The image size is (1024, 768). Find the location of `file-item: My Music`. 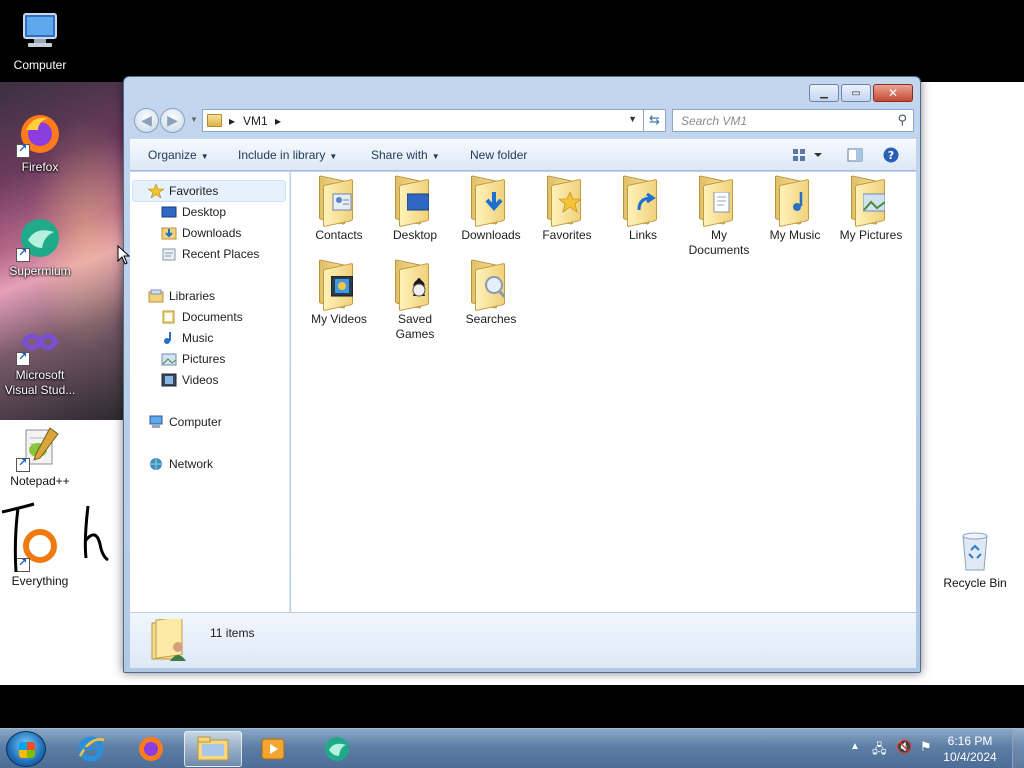

file-item: My Music is located at coordinates (795, 209).